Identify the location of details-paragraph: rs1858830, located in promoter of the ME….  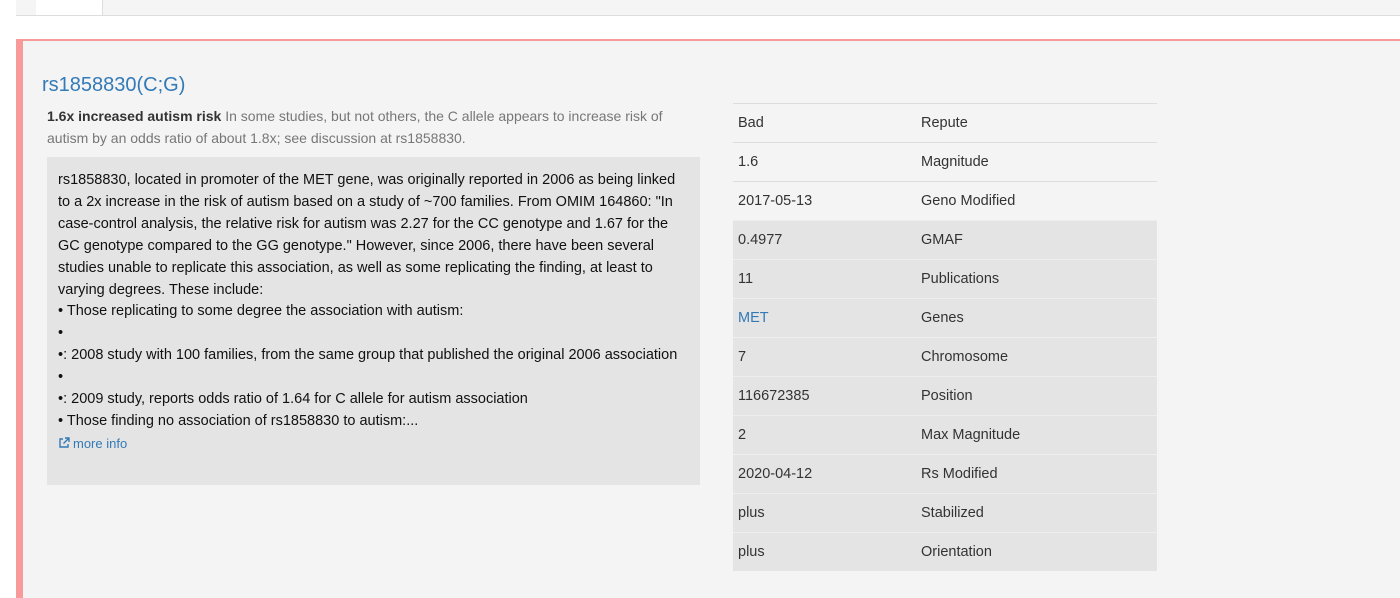
(367, 235).